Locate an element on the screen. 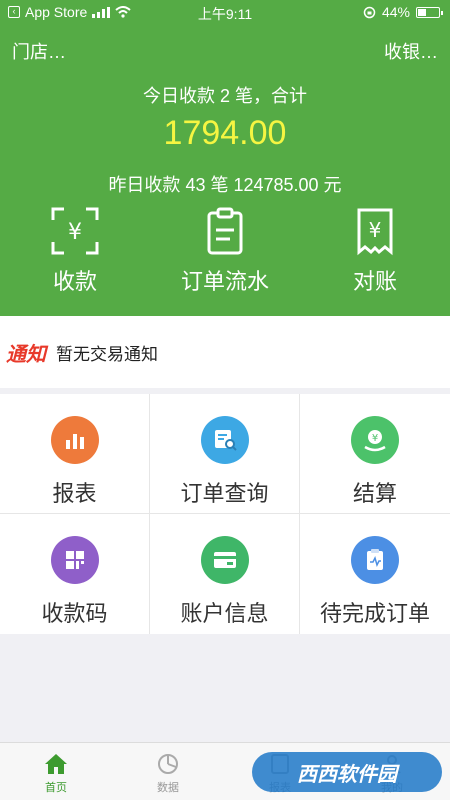 This screenshot has width=450, height=800. grid-item-label: 收款码 is located at coordinates (74, 613).